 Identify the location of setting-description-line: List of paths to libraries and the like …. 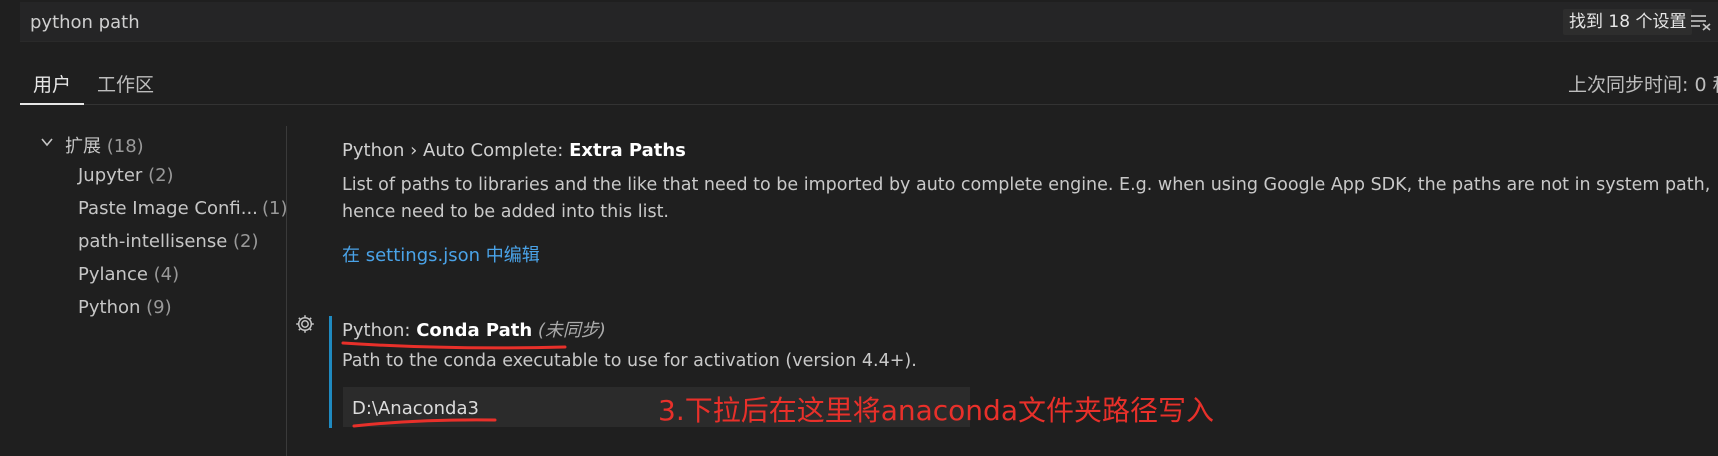
(1026, 185).